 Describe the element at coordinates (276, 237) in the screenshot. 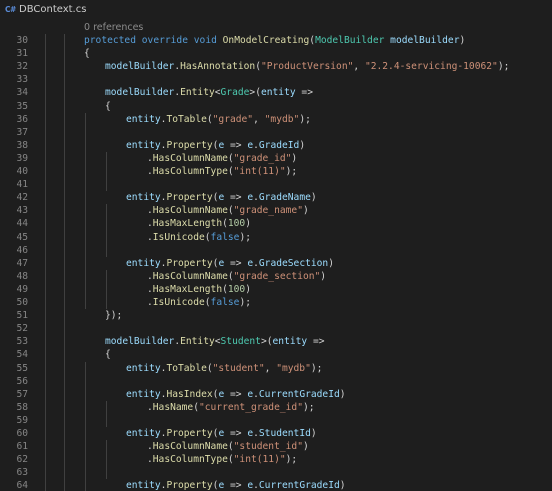

I see `code-line: 45 .IsUnicode(false);` at that location.